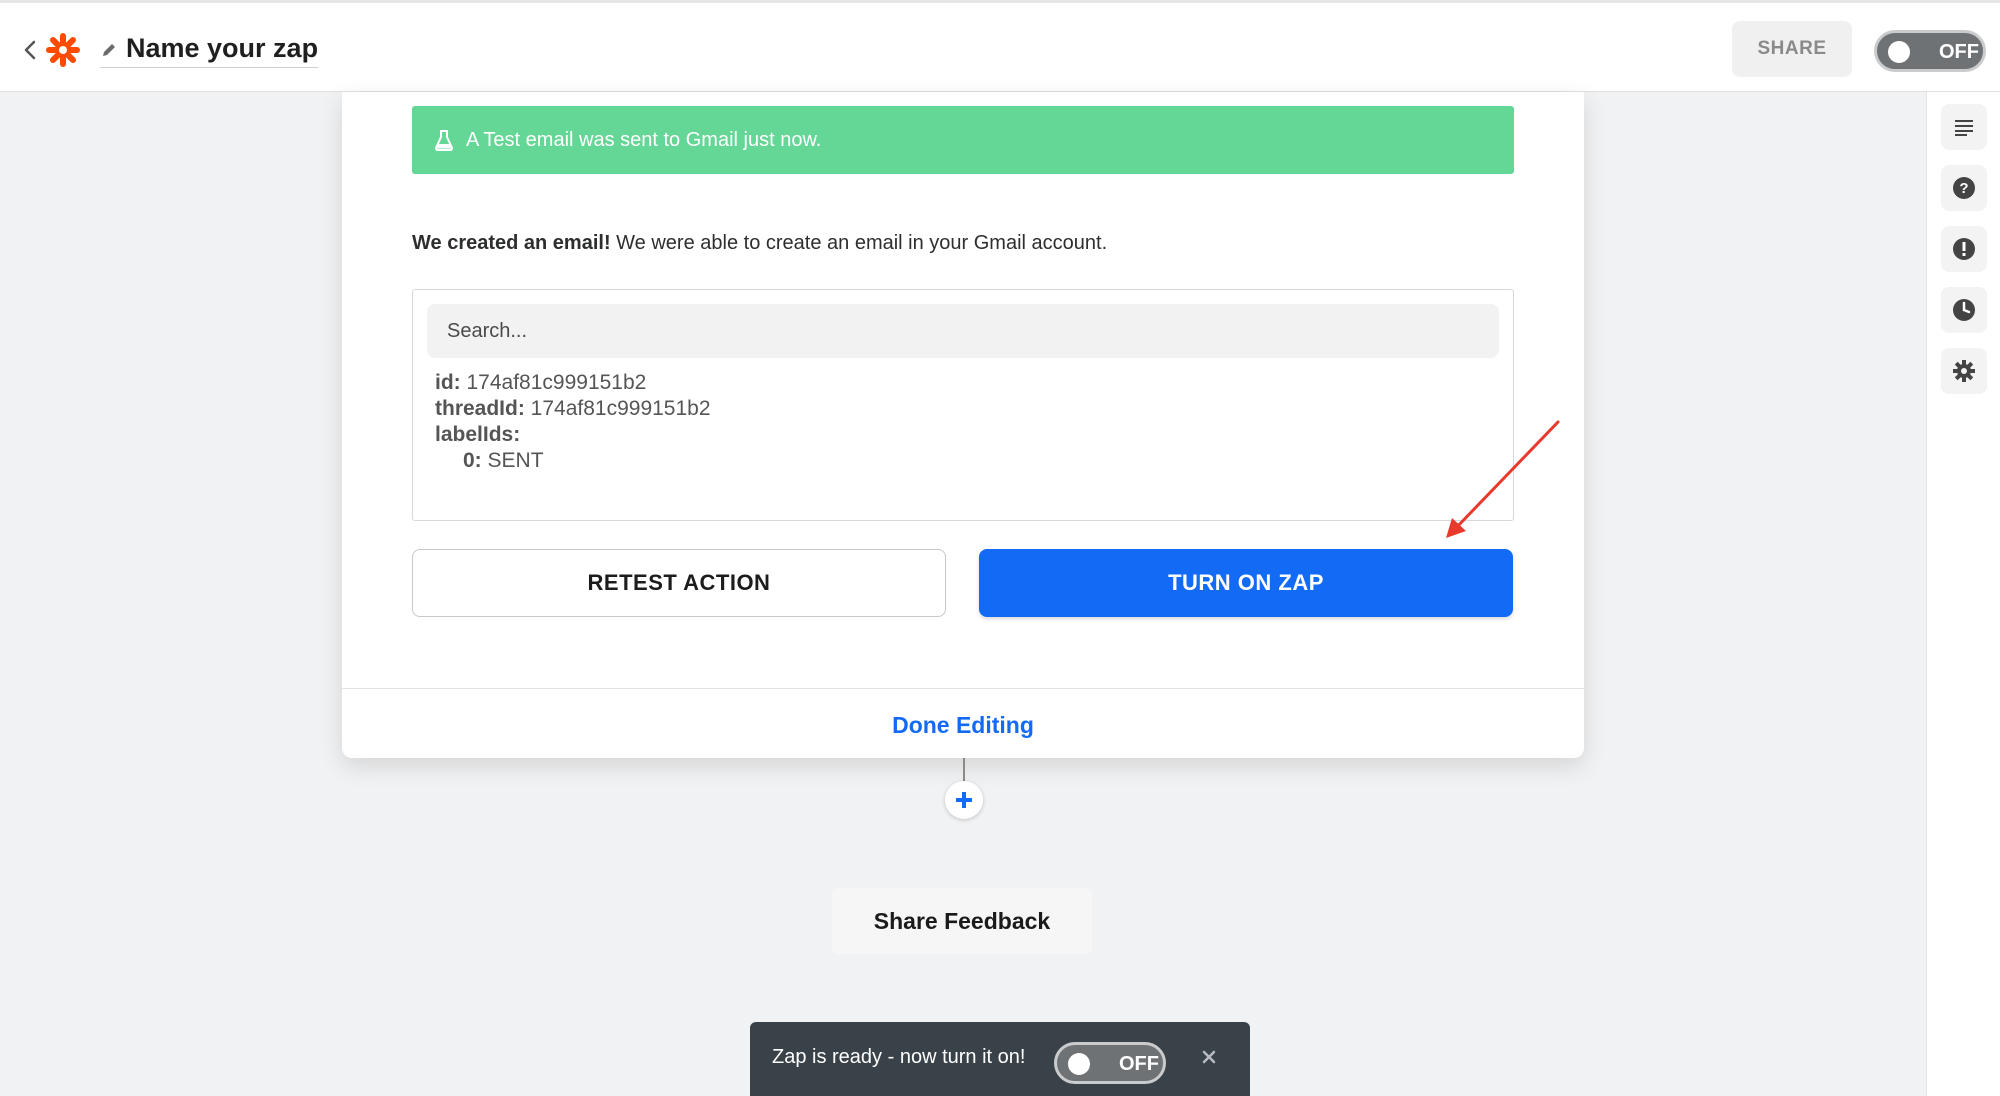  I want to click on zap-name-field: Name your zap, so click(222, 49).